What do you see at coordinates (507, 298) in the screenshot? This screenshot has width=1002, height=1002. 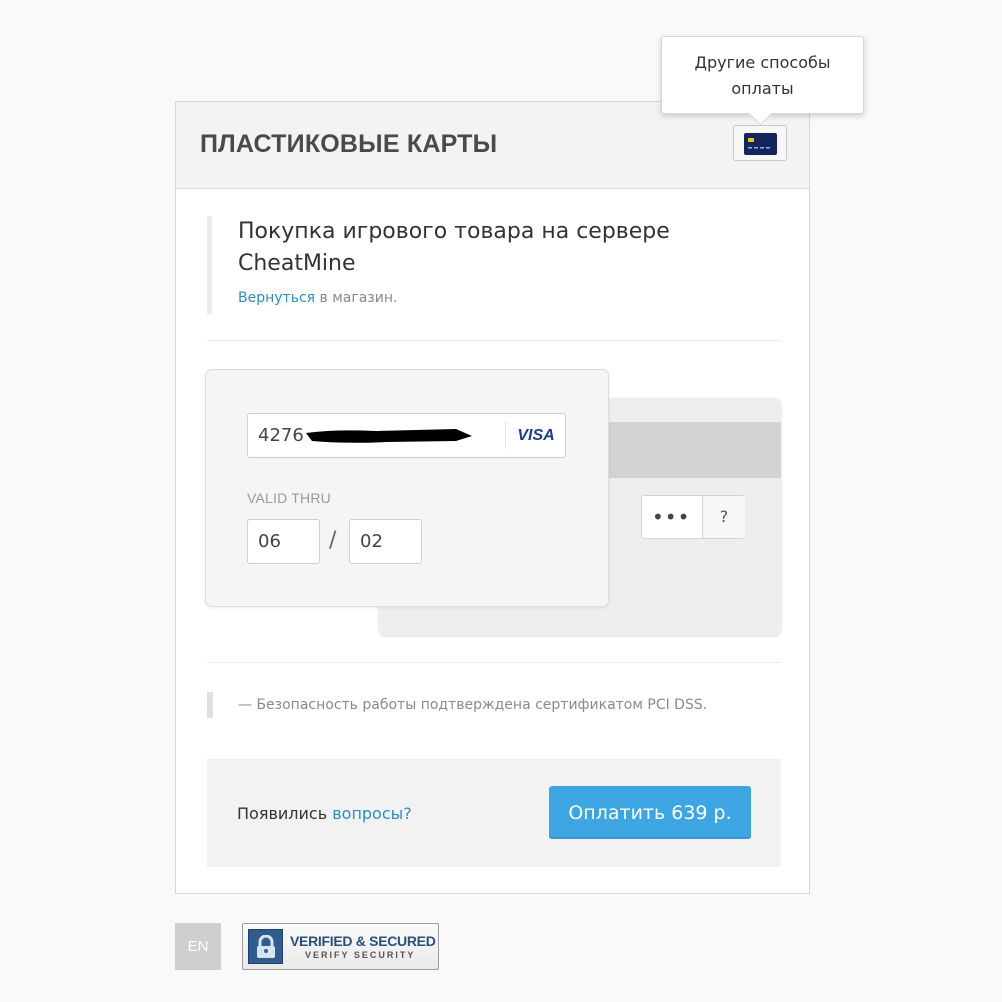 I see `back-to-shop: Вернуться в магазин.` at bounding box center [507, 298].